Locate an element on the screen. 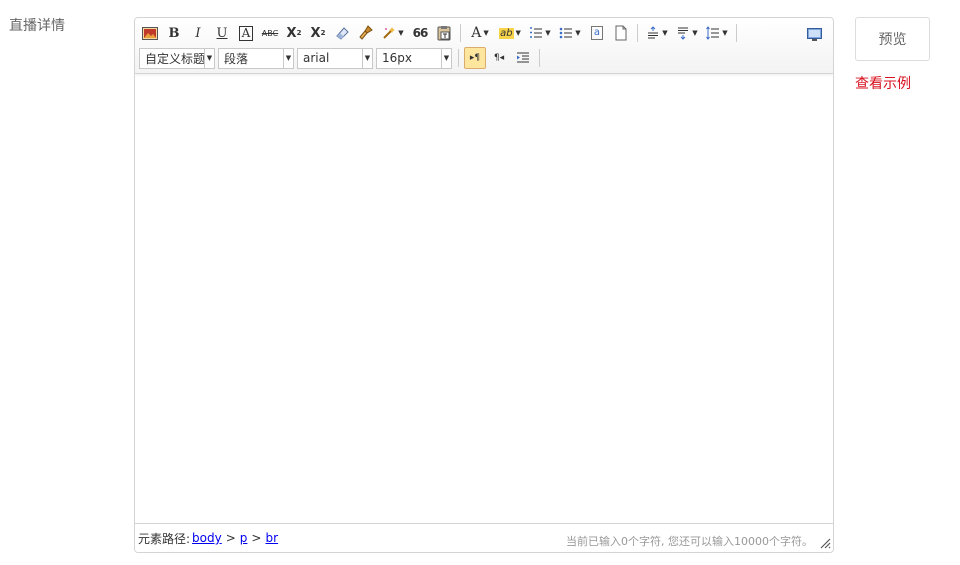 The height and width of the screenshot is (565, 960). blockquote-button: 66 is located at coordinates (420, 33).